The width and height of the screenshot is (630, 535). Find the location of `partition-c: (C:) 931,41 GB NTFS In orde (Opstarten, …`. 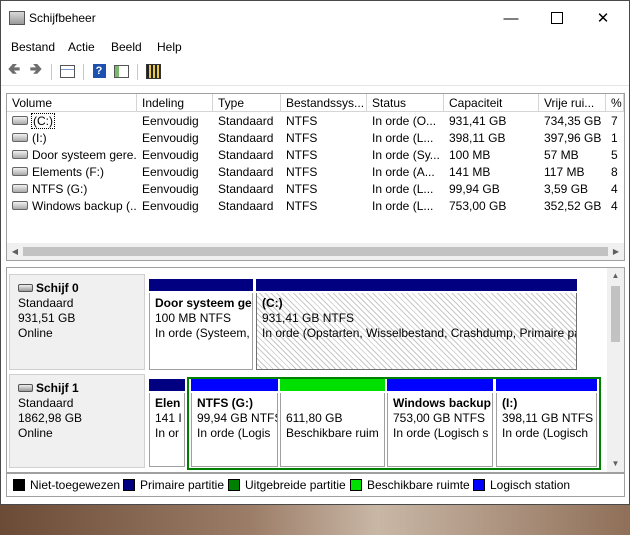

partition-c: (C:) 931,41 GB NTFS In orde (Opstarten, … is located at coordinates (416, 324).